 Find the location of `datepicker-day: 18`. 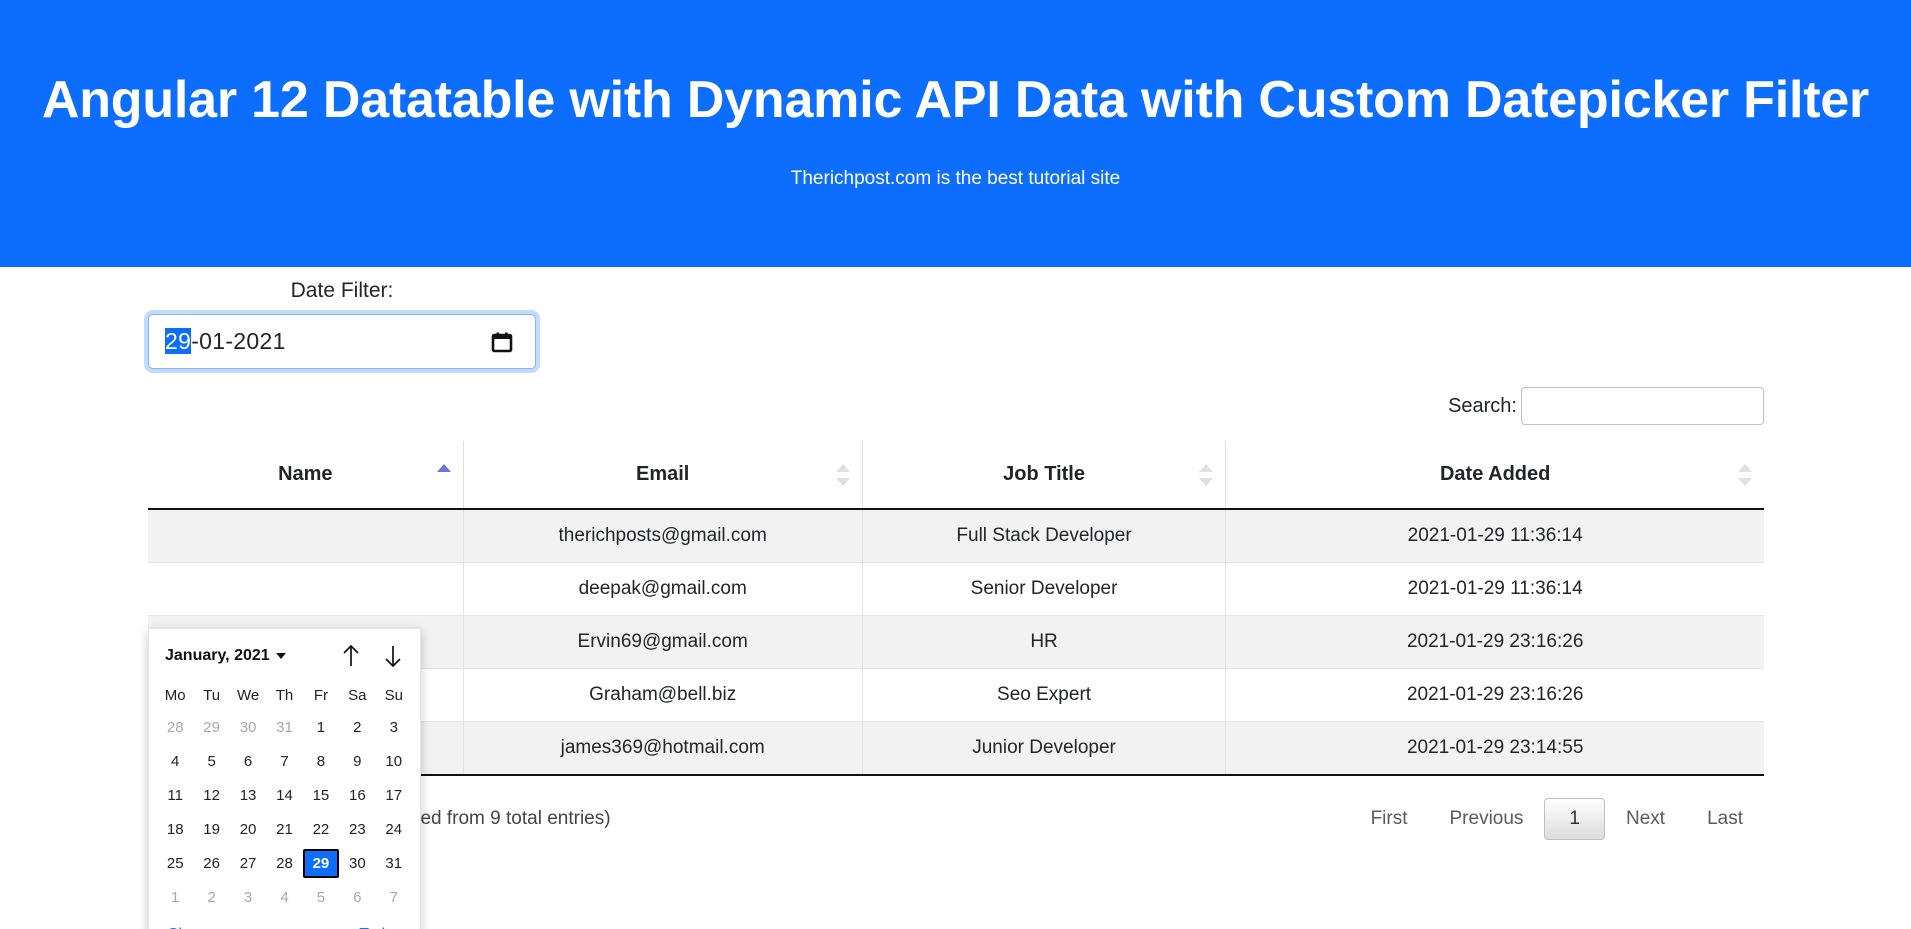

datepicker-day: 18 is located at coordinates (175, 829).